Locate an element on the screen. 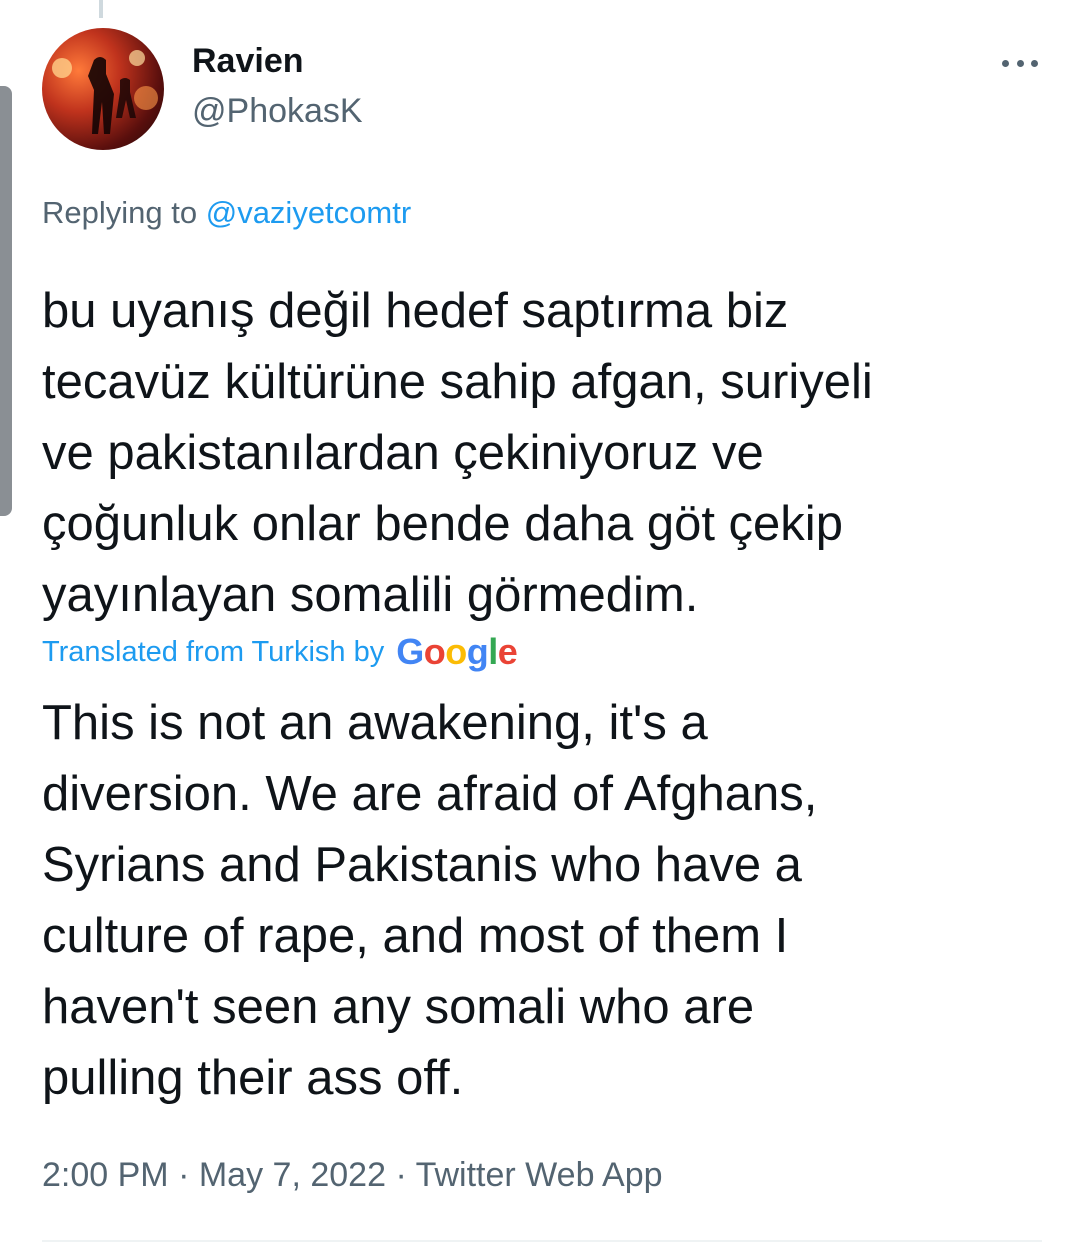  thread-connector-line is located at coordinates (101, 9).